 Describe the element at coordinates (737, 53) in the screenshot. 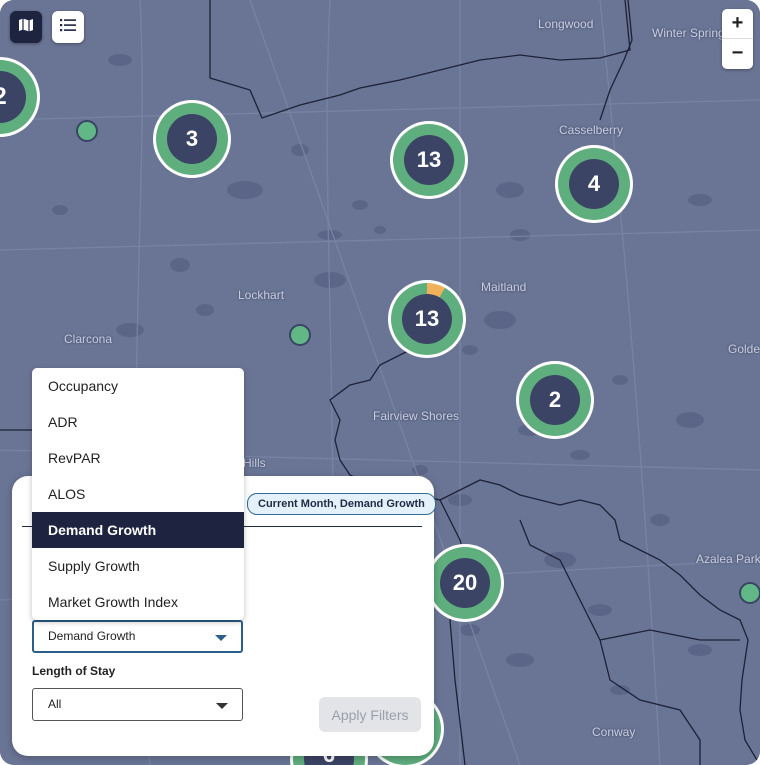

I see `zoom-out-button: −` at that location.